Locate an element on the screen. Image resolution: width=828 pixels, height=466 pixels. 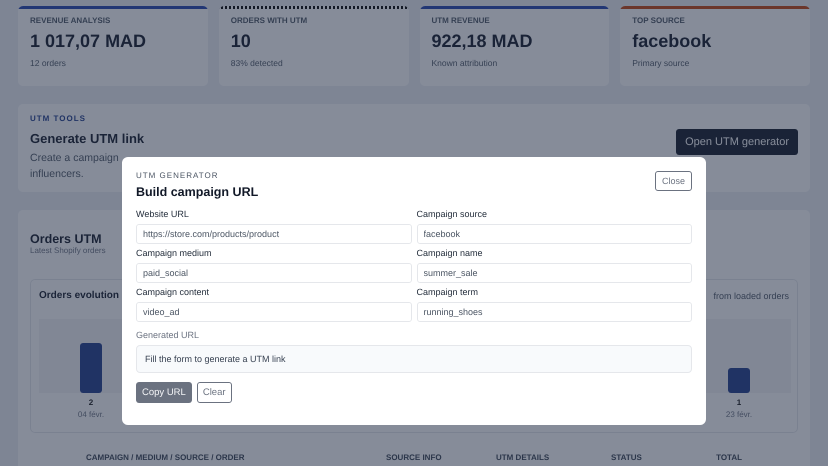
field-label: Campaign term is located at coordinates (448, 292).